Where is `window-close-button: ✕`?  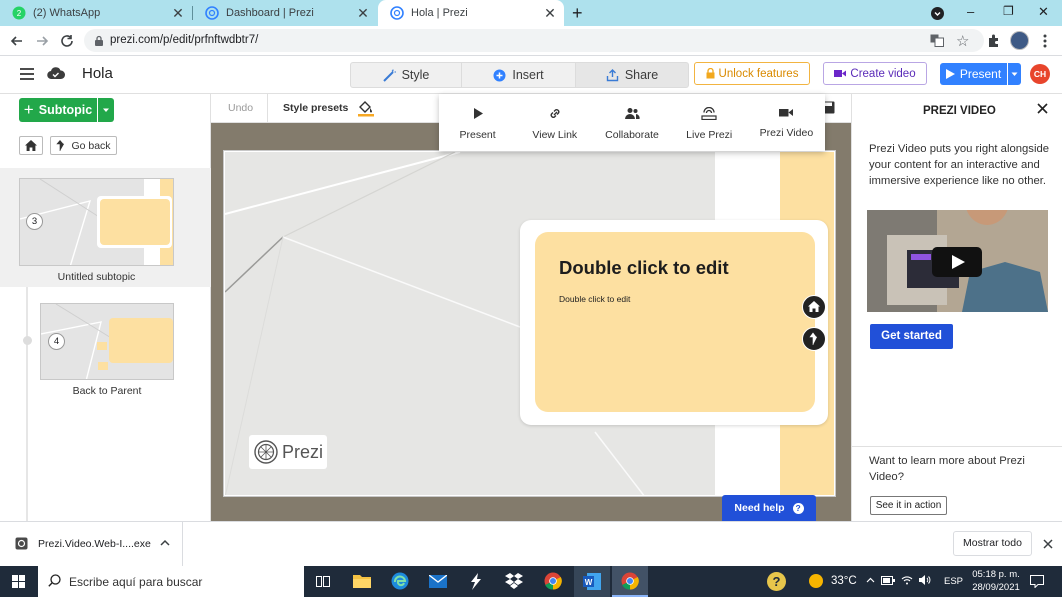 window-close-button: ✕ is located at coordinates (1043, 12).